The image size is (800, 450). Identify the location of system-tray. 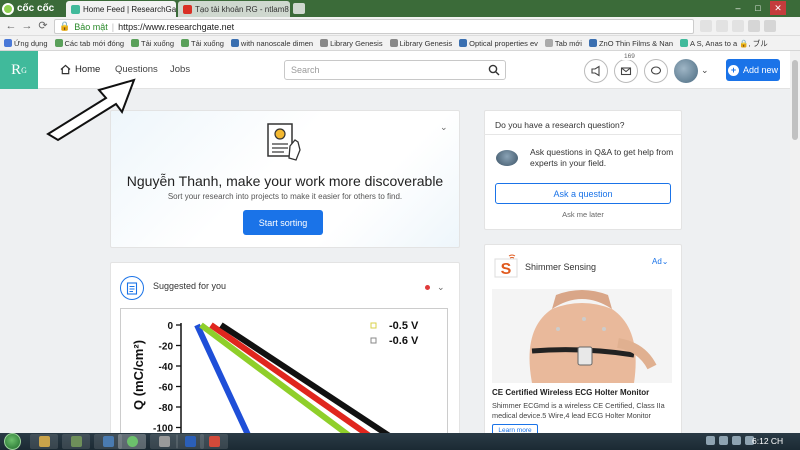
(730, 440).